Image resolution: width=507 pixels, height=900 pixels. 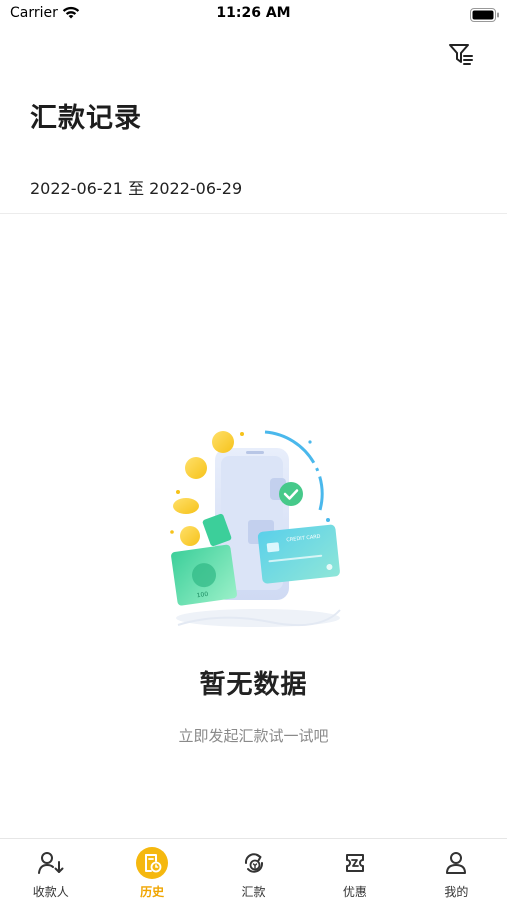 What do you see at coordinates (354, 892) in the screenshot?
I see `tab-label-offers: 优惠` at bounding box center [354, 892].